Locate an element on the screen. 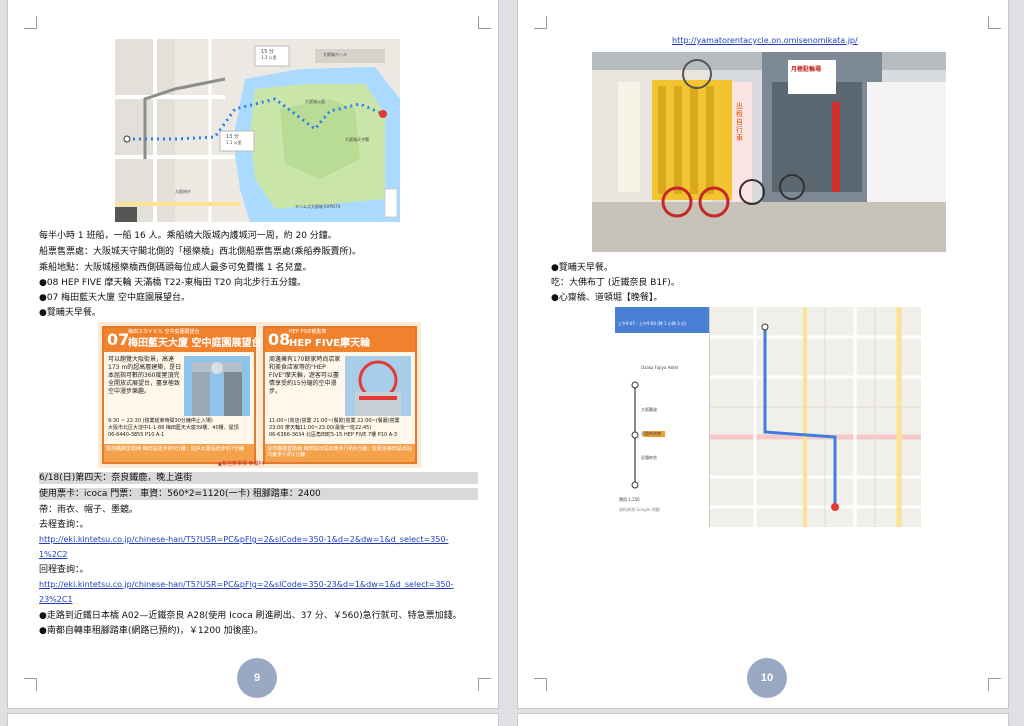 The image size is (1024, 726). sky-building-photo is located at coordinates (217, 386).